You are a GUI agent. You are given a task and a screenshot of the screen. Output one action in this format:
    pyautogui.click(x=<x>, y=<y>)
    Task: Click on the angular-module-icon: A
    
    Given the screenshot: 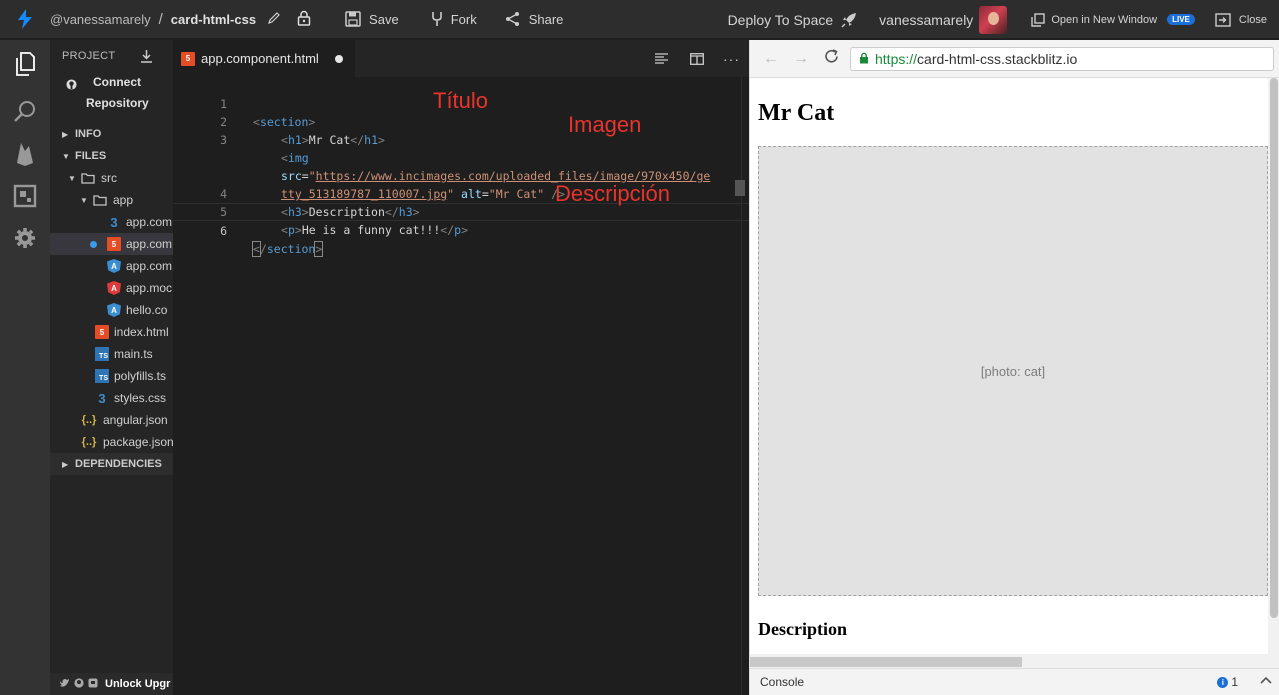 What is the action you would take?
    pyautogui.click(x=114, y=288)
    